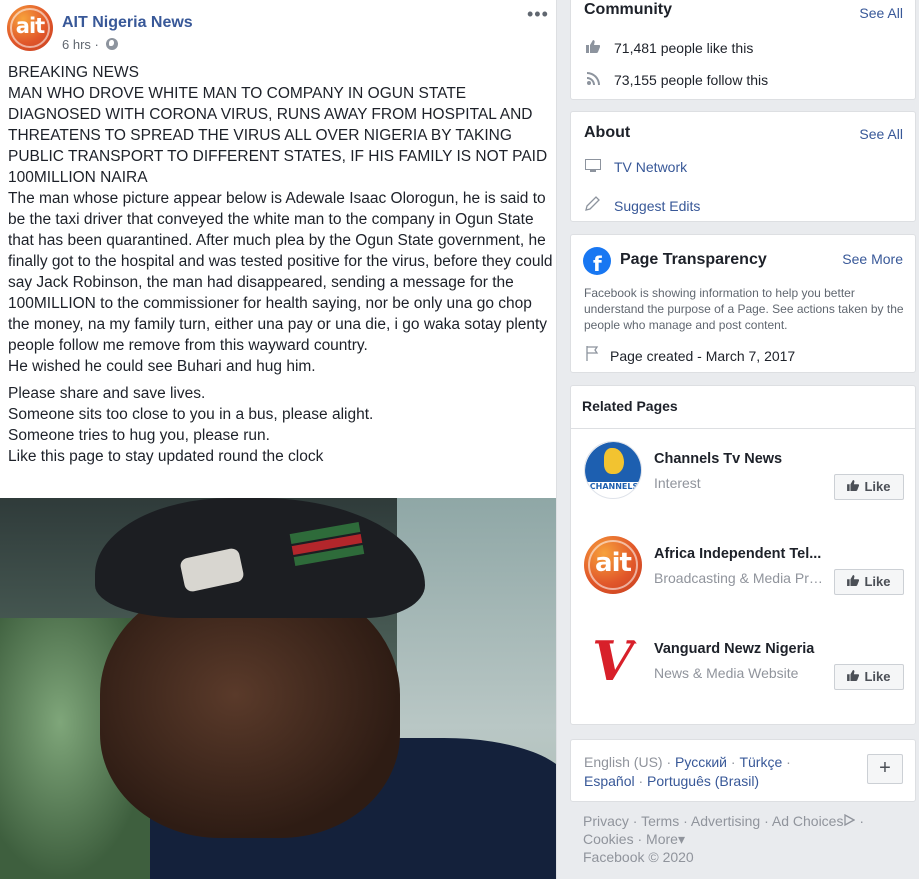  What do you see at coordinates (885, 769) in the screenshot?
I see `more-languages-button: +` at bounding box center [885, 769].